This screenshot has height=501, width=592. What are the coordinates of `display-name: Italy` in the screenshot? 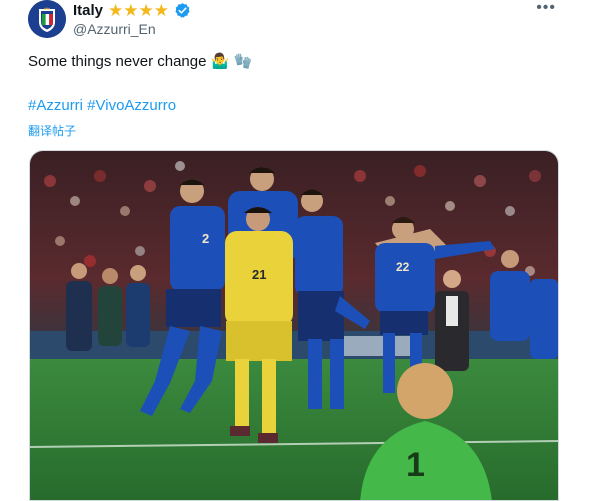 It's located at (88, 10).